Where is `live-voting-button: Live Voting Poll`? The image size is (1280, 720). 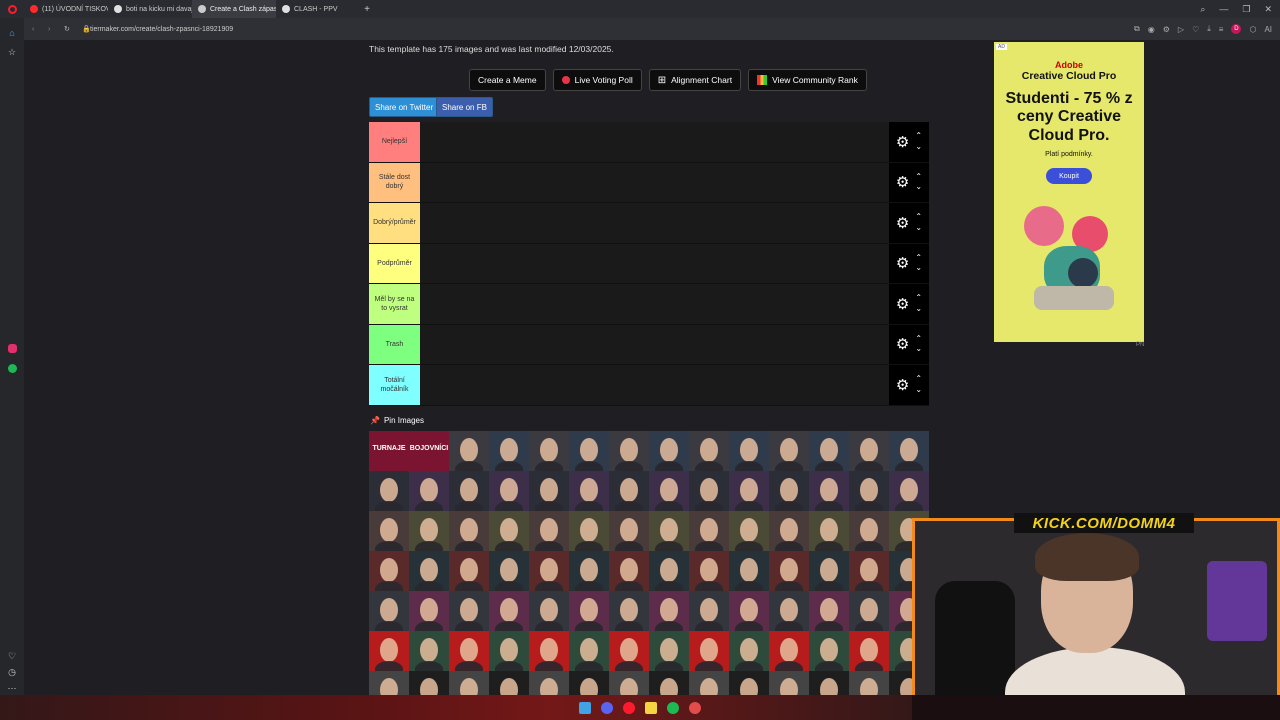
live-voting-button: Live Voting Poll is located at coordinates (597, 80).